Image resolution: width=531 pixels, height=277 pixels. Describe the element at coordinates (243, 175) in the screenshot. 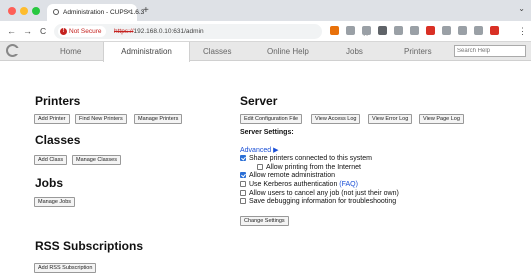

I see `remote-admin-checkbox` at that location.